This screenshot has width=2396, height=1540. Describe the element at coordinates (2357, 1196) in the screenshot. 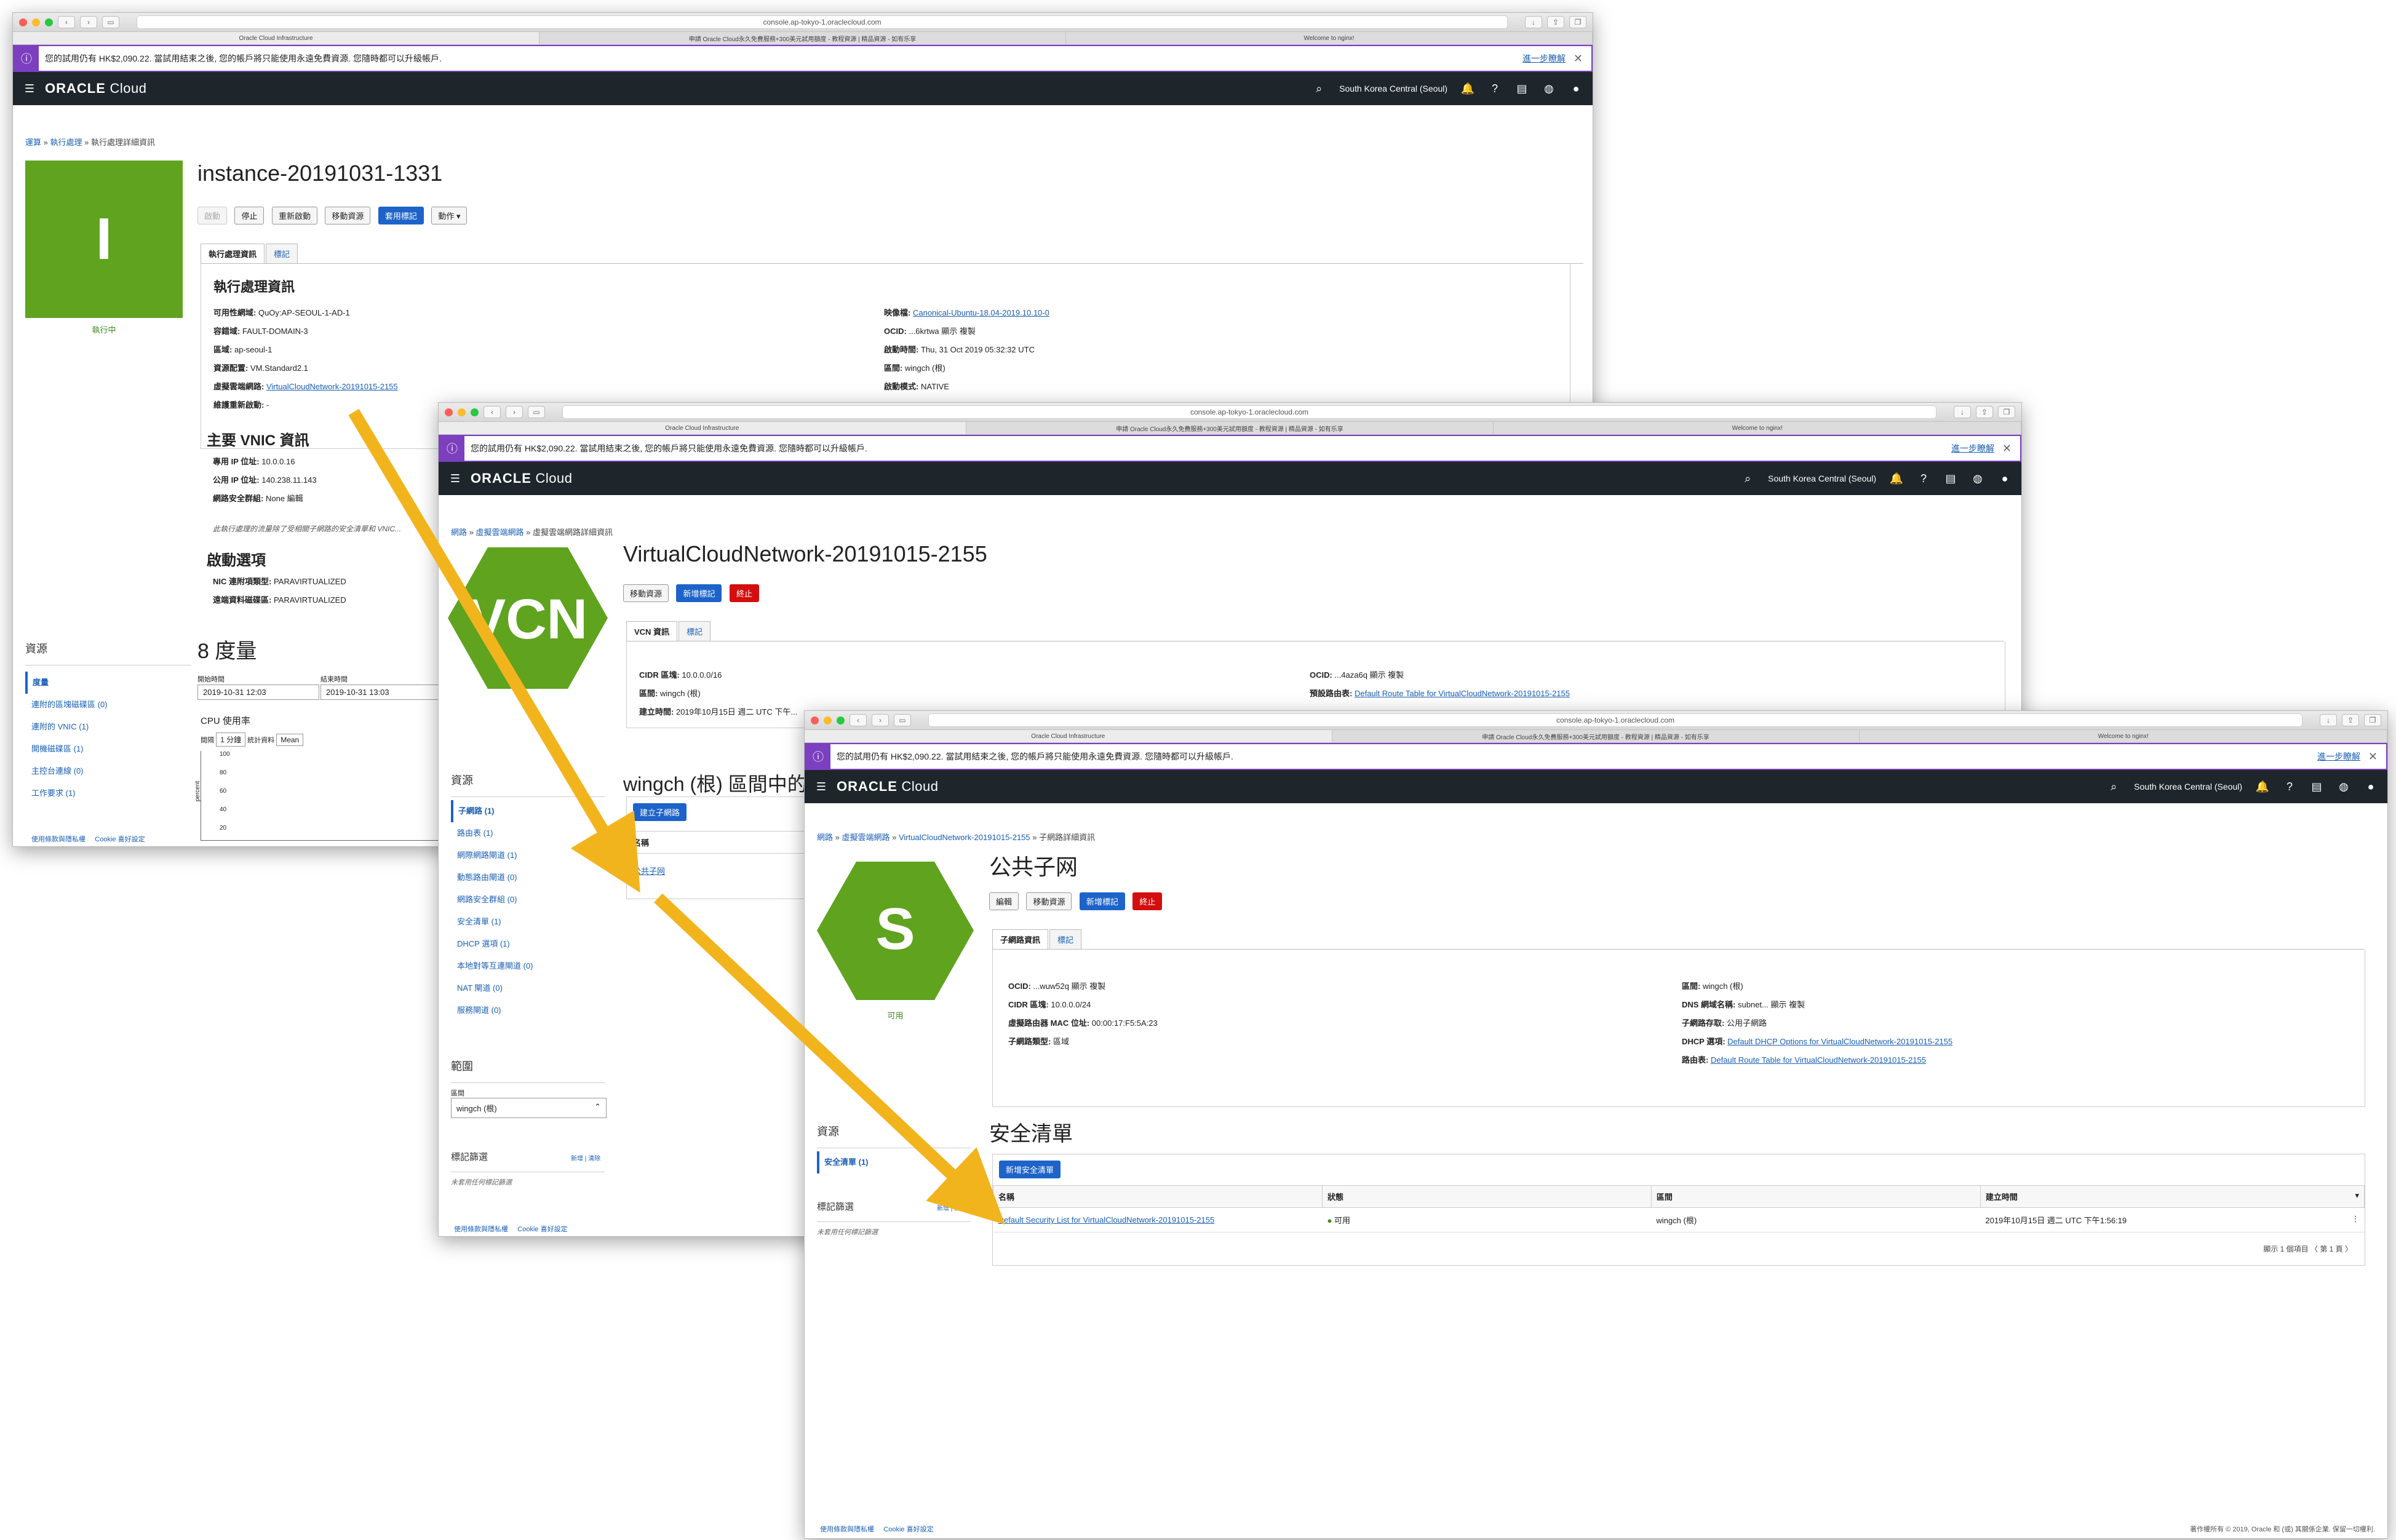

I see `sort-desc-icon: ▾` at that location.